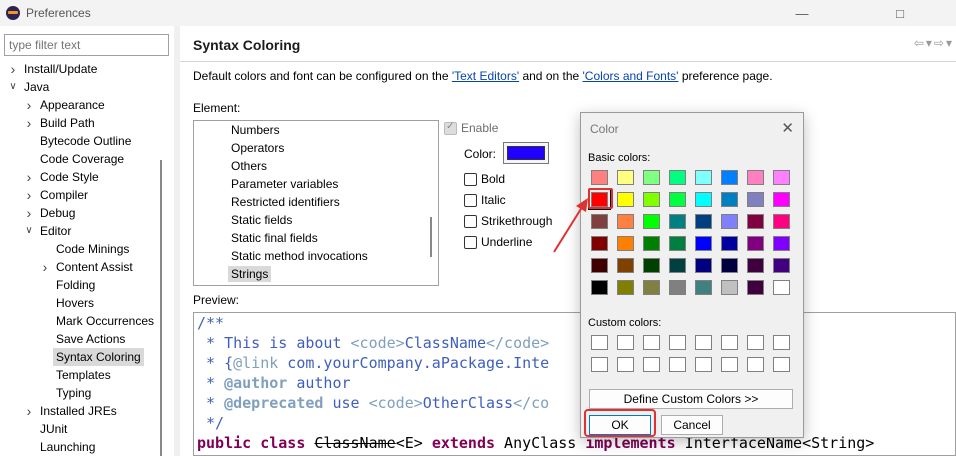 Image resolution: width=956 pixels, height=456 pixels. Describe the element at coordinates (631, 76) in the screenshot. I see `colors-and-fonts-link: 'Colors and Fonts'` at that location.